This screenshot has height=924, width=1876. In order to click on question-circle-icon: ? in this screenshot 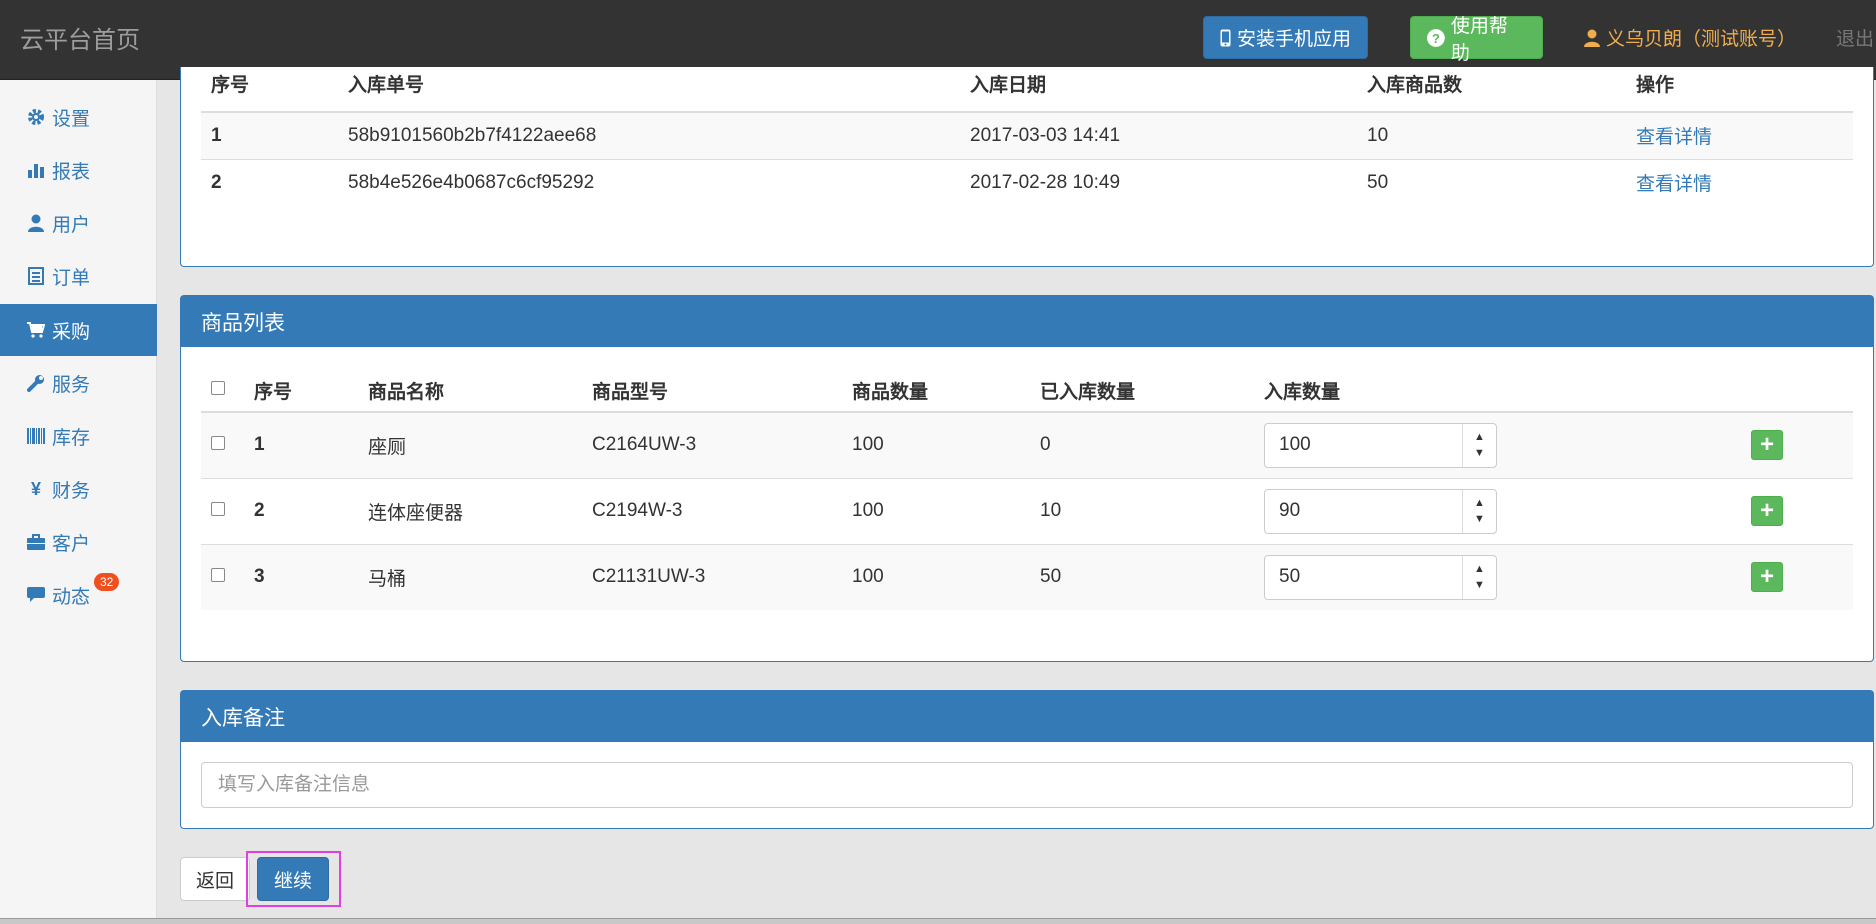, I will do `click(1436, 37)`.